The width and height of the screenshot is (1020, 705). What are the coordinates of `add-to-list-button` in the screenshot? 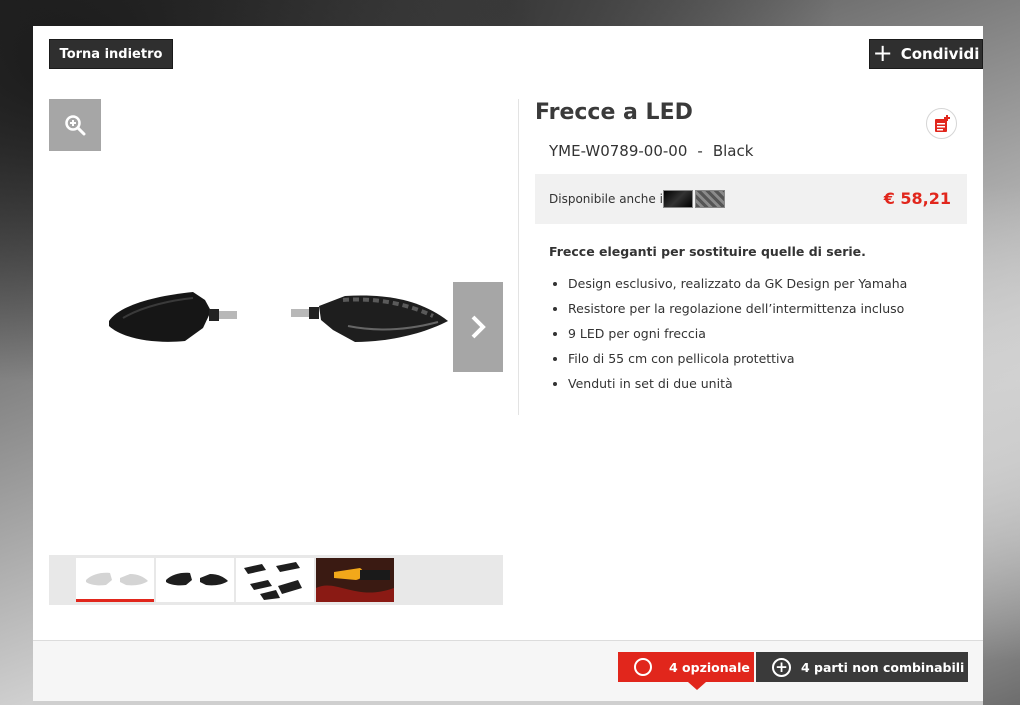 It's located at (941, 123).